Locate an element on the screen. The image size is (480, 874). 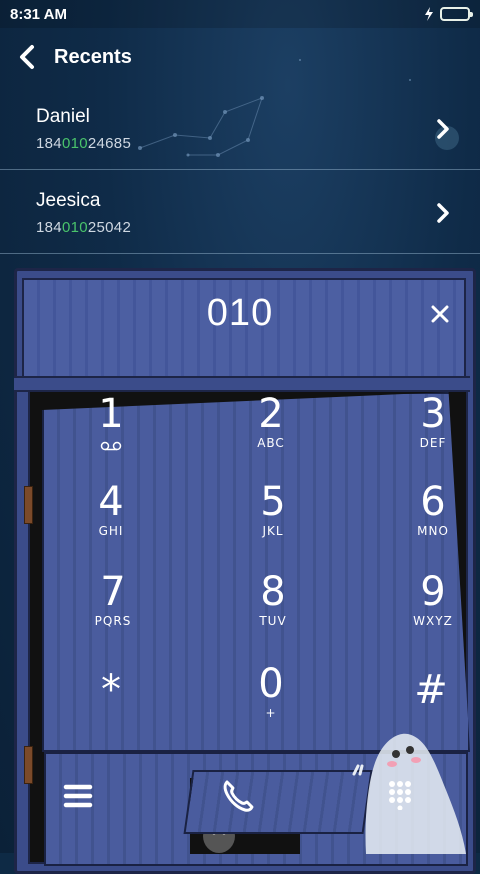
call-button is located at coordinates (238, 796).